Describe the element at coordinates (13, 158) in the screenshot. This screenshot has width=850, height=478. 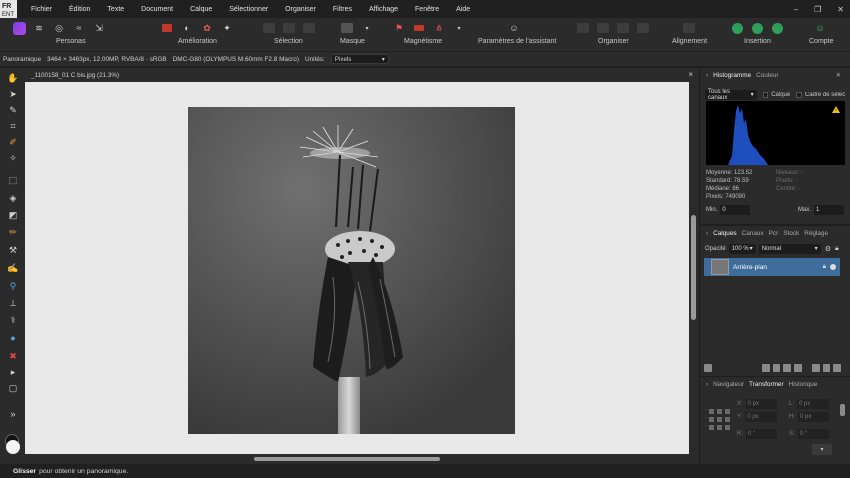
I see `flood-select-icon: ✧` at that location.